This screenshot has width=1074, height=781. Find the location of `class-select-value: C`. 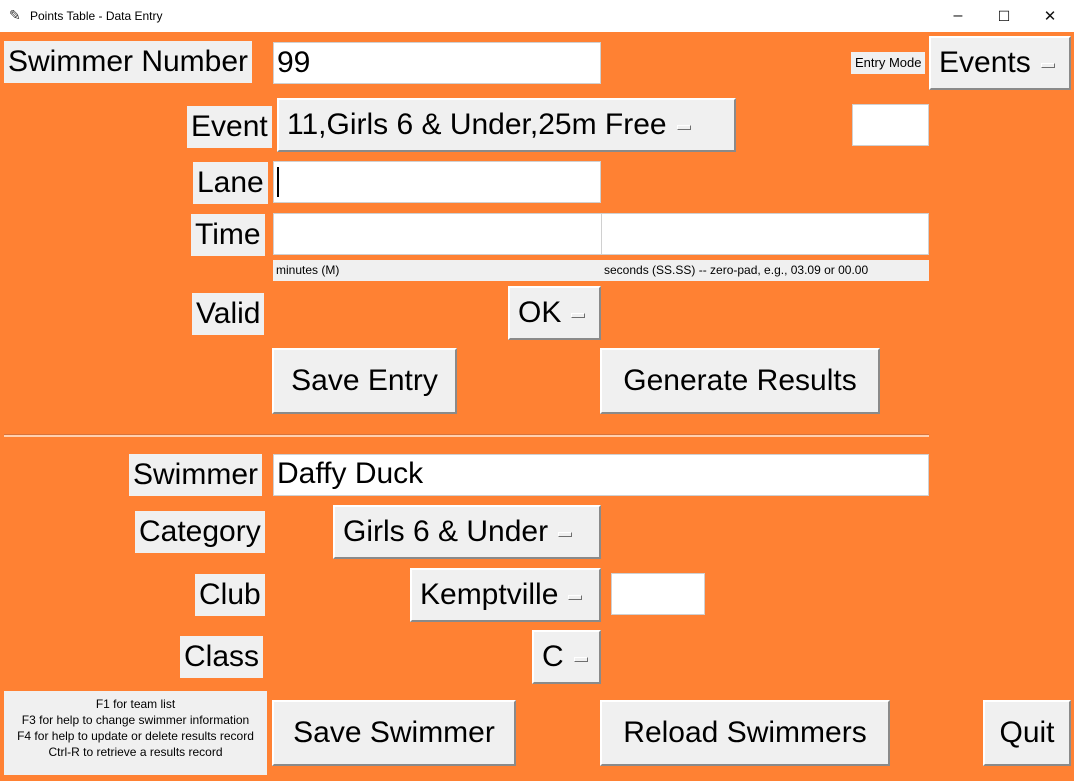

class-select-value: C is located at coordinates (553, 656).